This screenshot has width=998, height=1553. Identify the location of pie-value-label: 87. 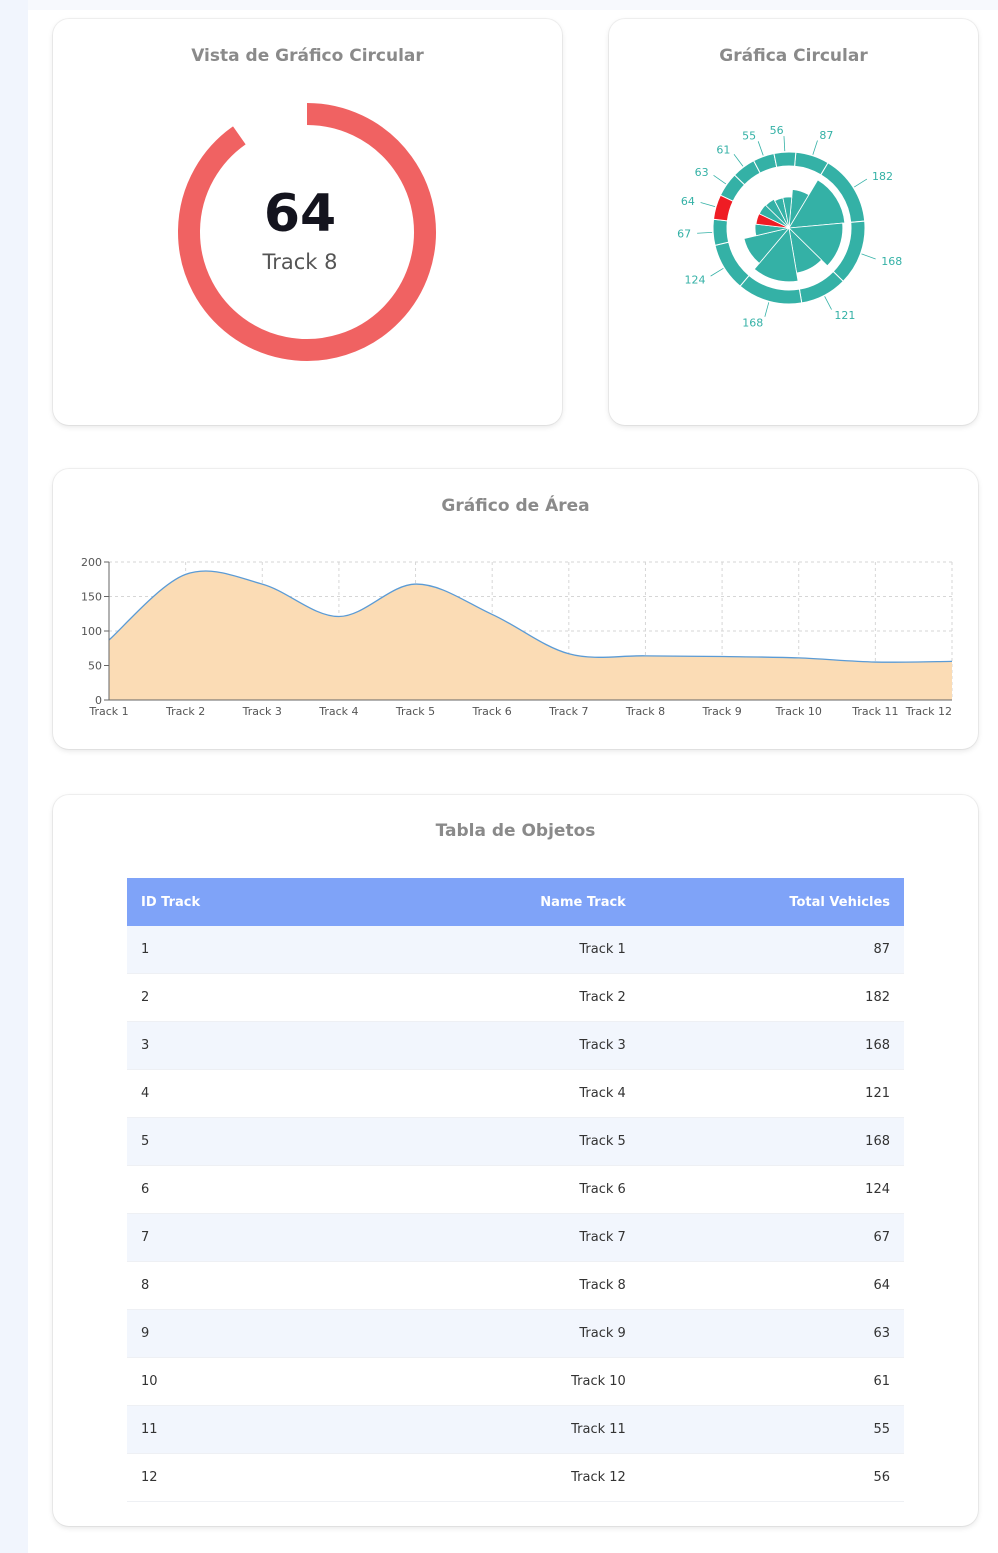
(826, 135).